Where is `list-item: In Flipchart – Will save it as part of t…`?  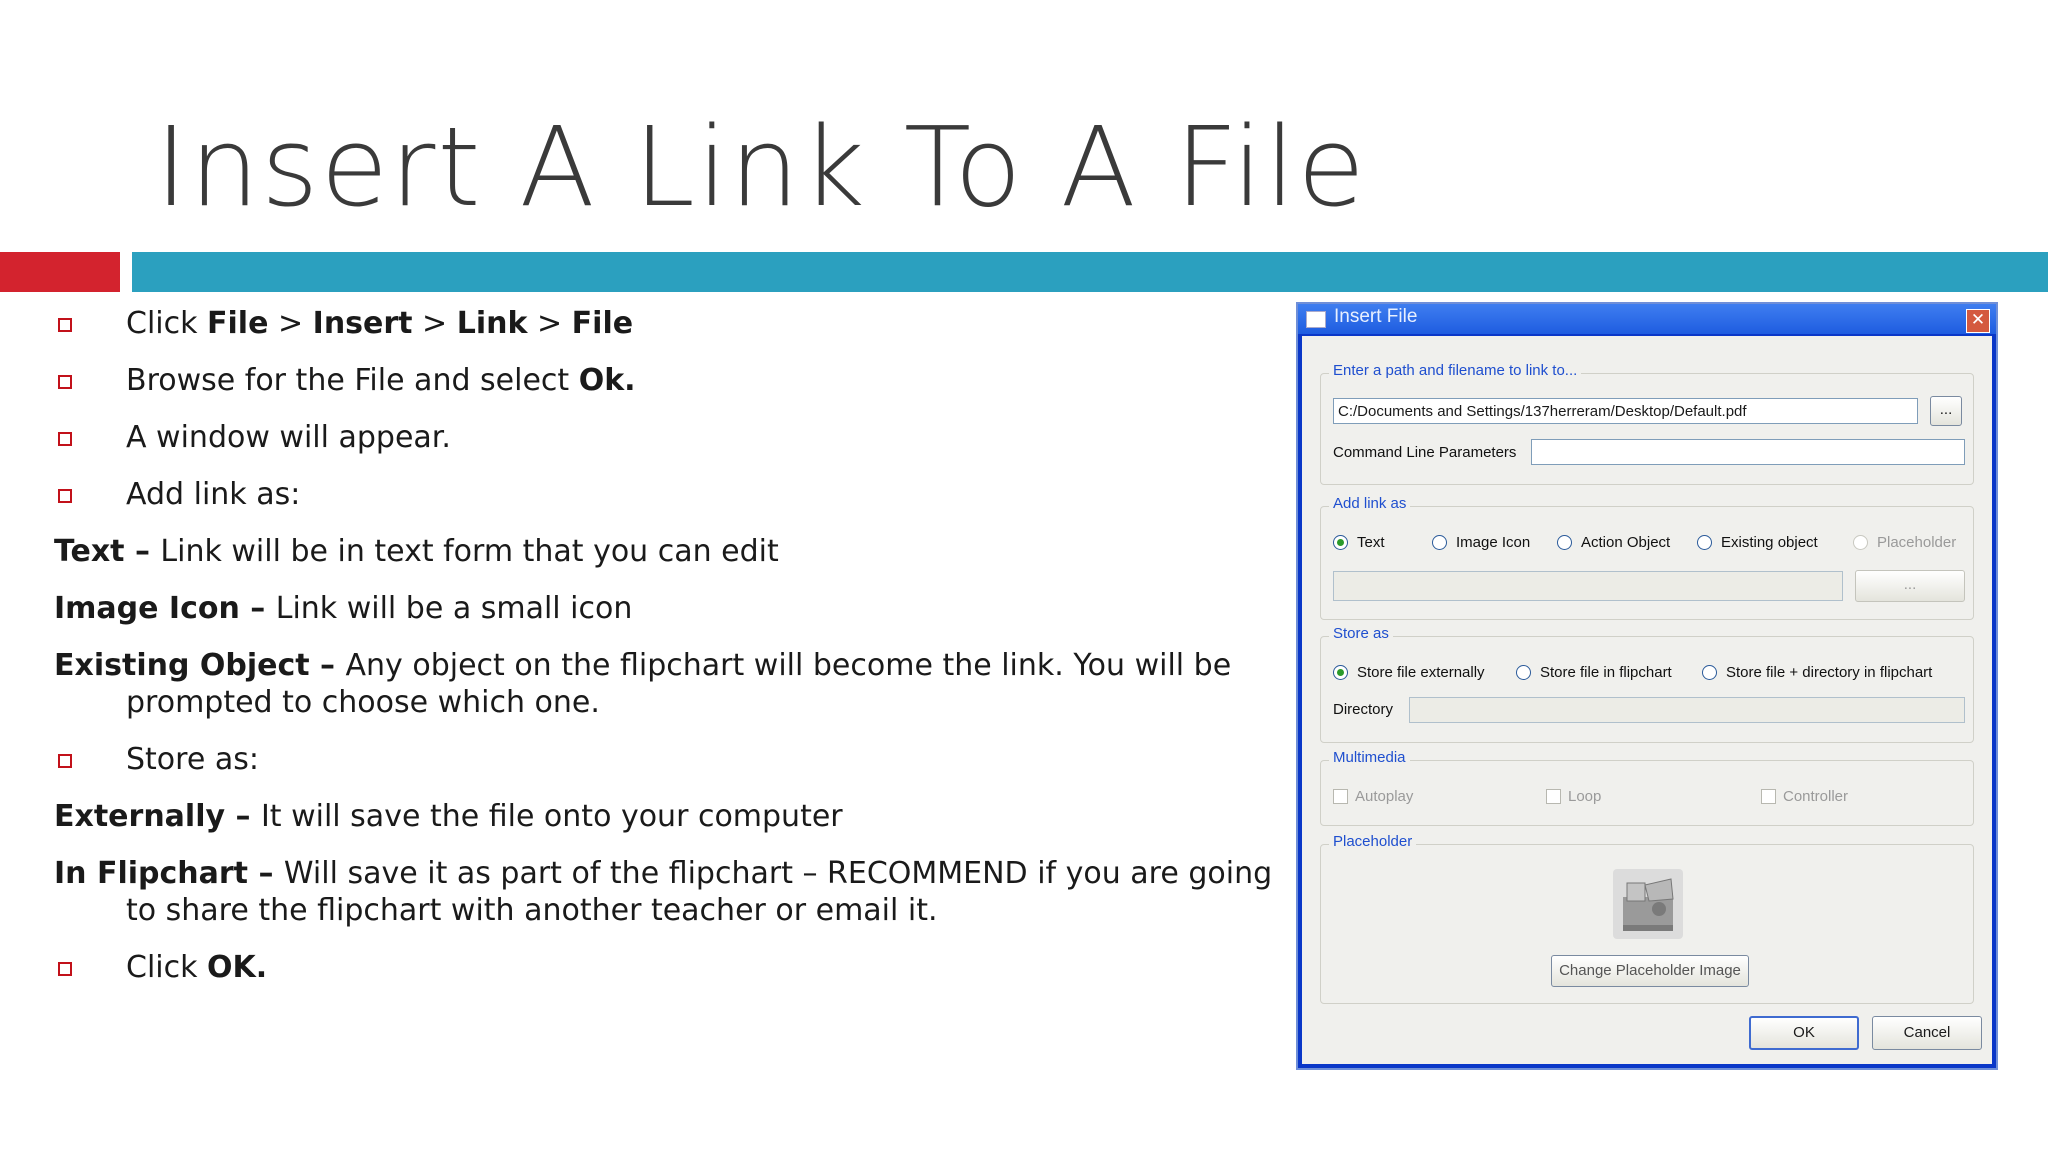
list-item: In Flipchart – Will save it as part of t… is located at coordinates (663, 892).